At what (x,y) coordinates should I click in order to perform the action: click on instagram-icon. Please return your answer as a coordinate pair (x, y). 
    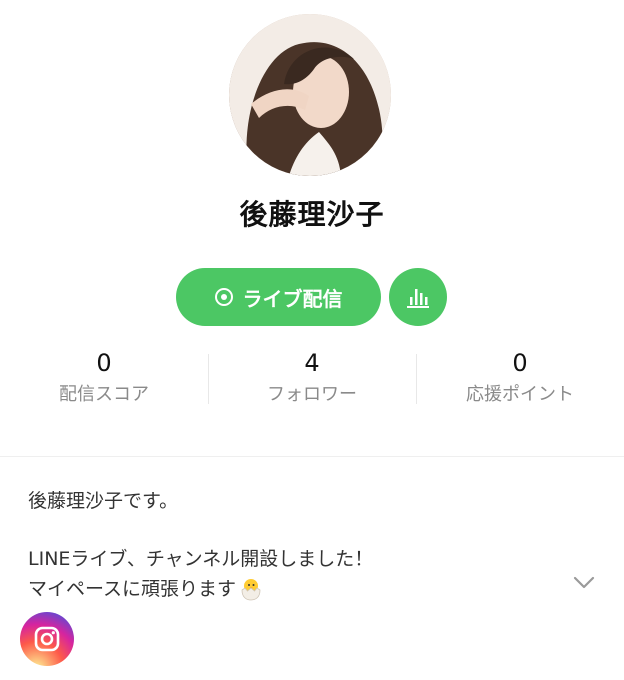
    Looking at the image, I should click on (47, 639).